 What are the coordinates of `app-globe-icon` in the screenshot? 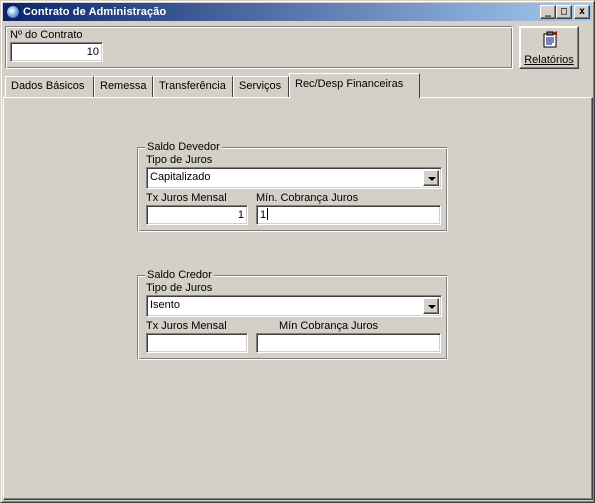 It's located at (13, 12).